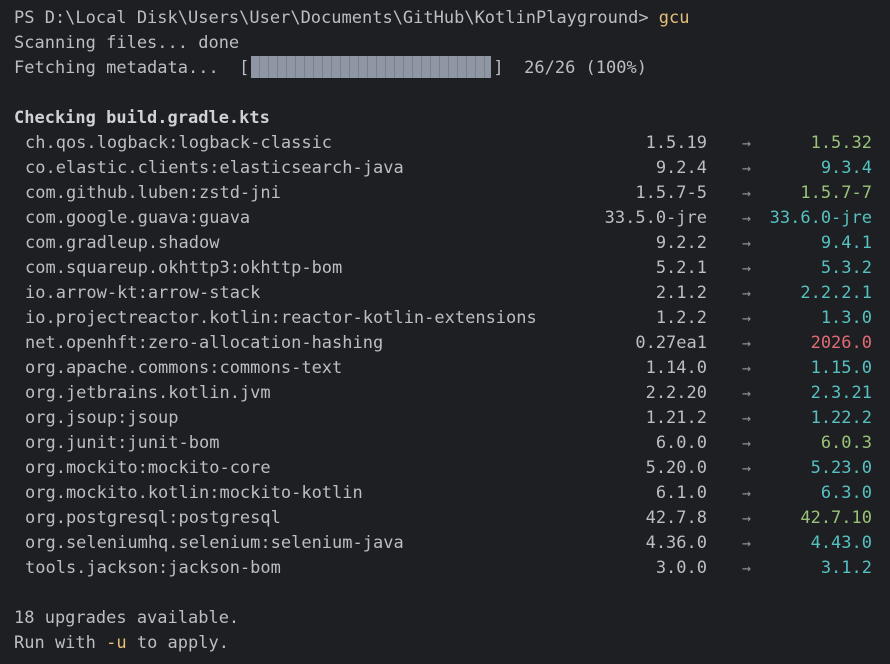 Image resolution: width=890 pixels, height=664 pixels. Describe the element at coordinates (575, 68) in the screenshot. I see `progress-text: 26/26 (100%)` at that location.